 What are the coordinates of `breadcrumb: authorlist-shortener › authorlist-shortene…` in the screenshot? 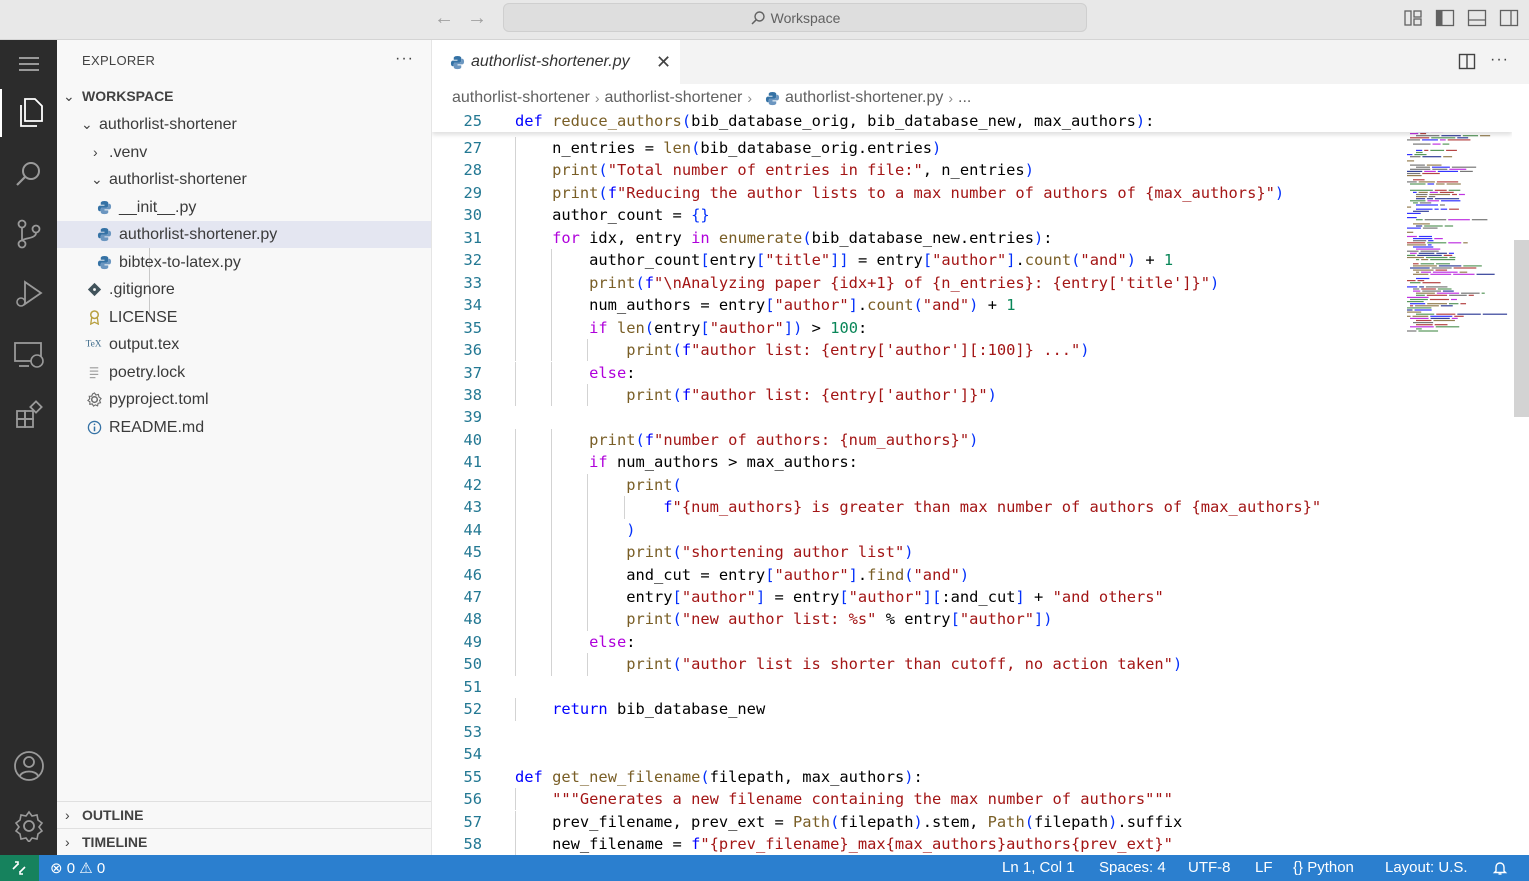 It's located at (711, 98).